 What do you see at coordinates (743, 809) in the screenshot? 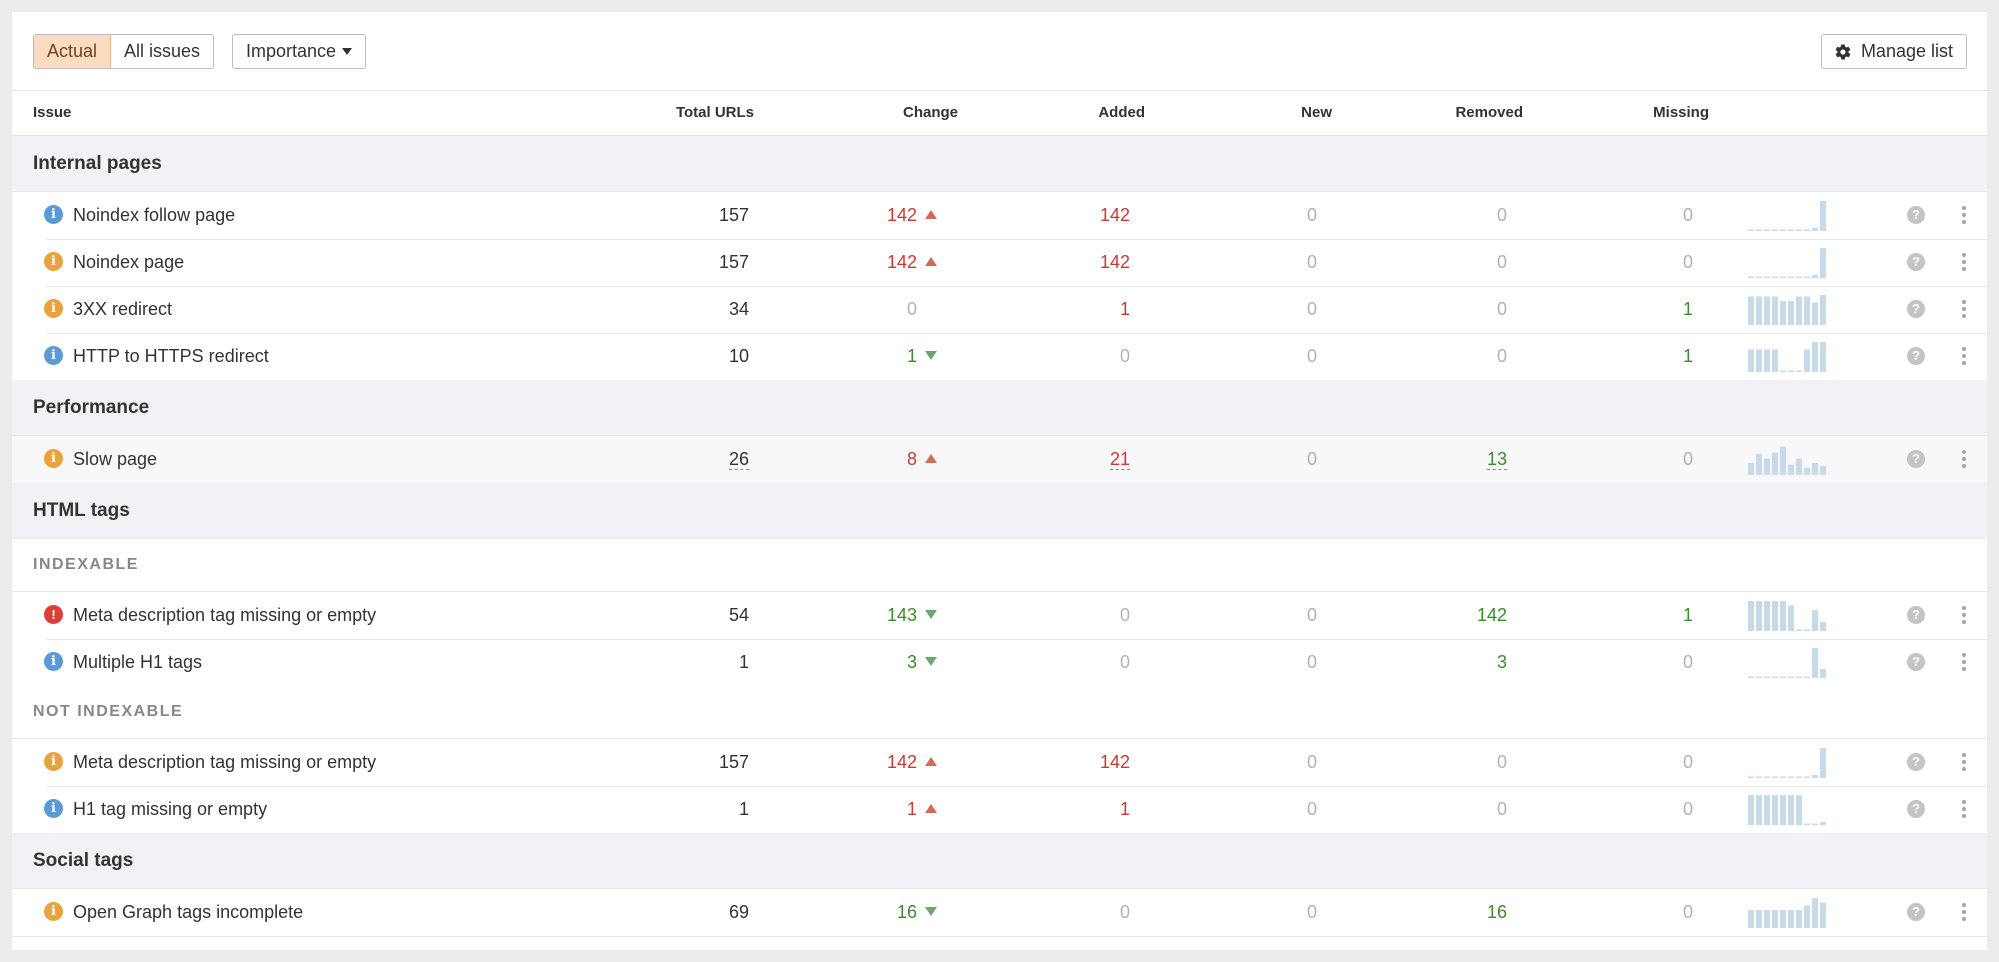
I see `total-urls-value: 1` at bounding box center [743, 809].